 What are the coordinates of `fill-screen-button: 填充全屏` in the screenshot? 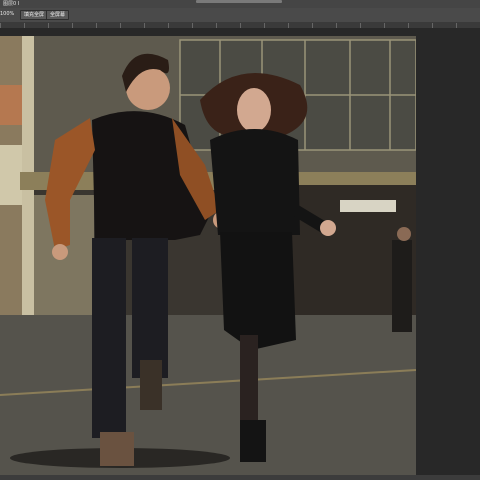 It's located at (34, 15).